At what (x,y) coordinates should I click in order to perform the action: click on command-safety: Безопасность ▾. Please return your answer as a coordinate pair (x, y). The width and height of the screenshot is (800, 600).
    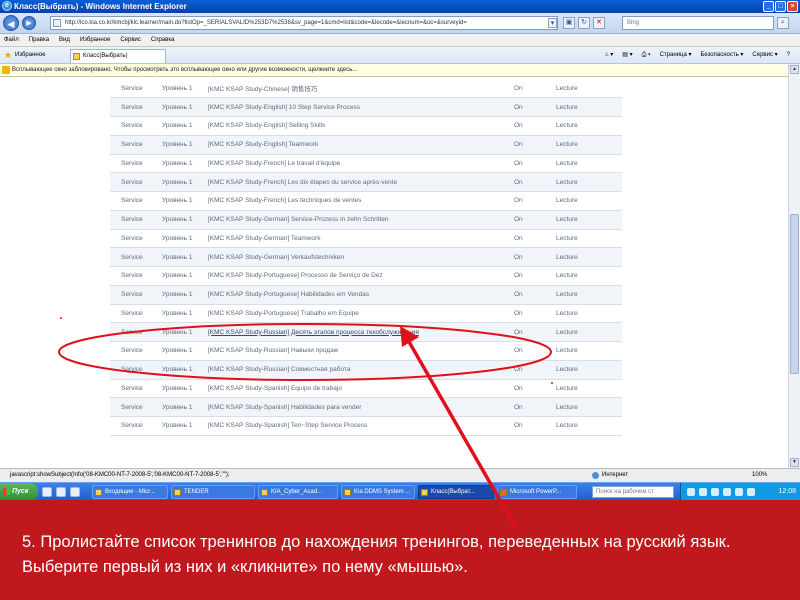
    Looking at the image, I should click on (721, 55).